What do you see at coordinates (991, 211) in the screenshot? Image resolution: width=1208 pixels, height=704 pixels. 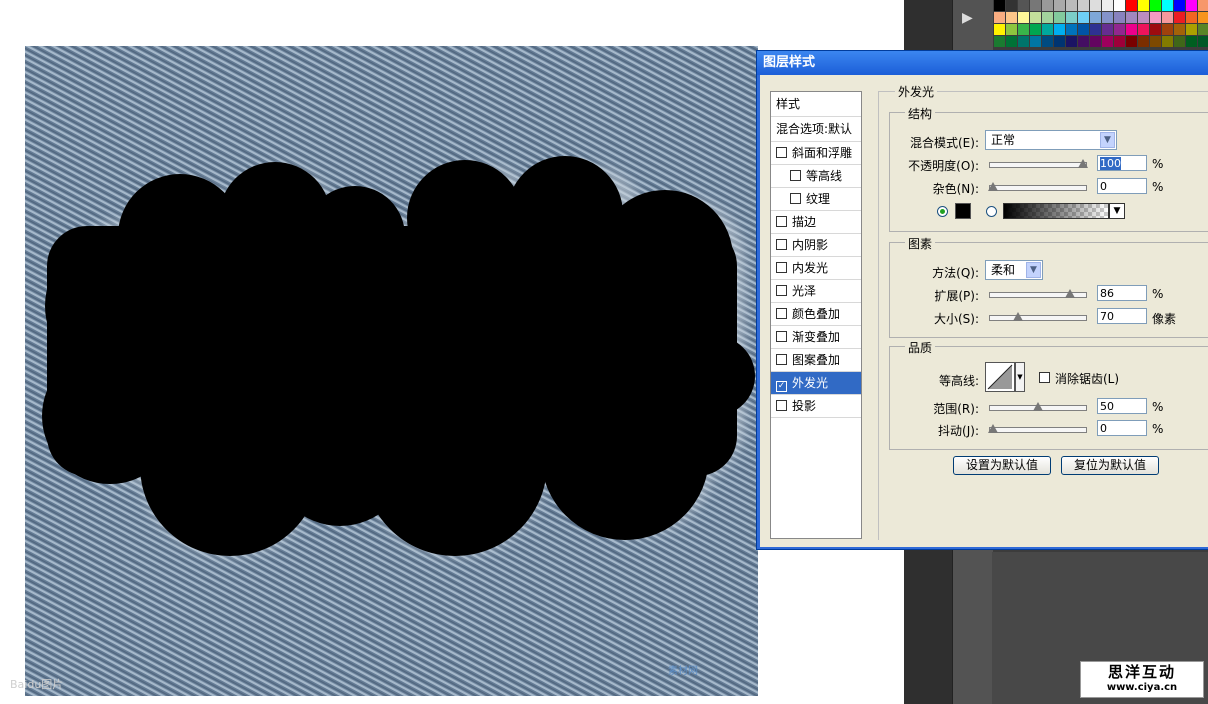 I see `gradient-radio` at bounding box center [991, 211].